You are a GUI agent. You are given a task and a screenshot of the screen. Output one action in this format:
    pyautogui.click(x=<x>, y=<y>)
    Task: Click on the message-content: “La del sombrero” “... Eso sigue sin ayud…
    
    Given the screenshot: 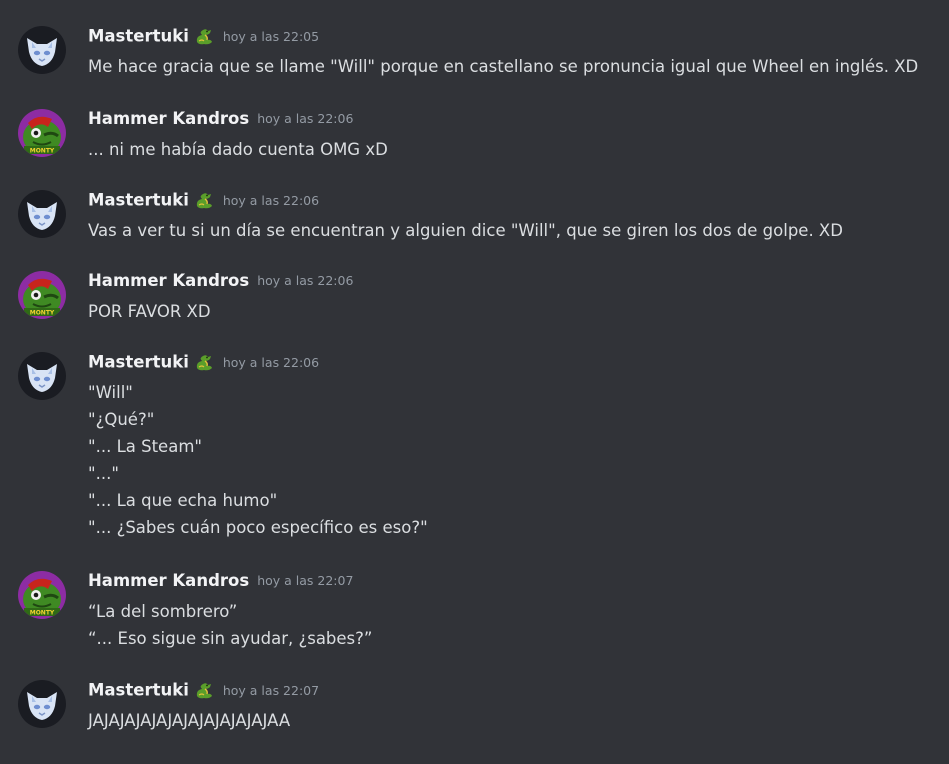 What is the action you would take?
    pyautogui.click(x=230, y=625)
    